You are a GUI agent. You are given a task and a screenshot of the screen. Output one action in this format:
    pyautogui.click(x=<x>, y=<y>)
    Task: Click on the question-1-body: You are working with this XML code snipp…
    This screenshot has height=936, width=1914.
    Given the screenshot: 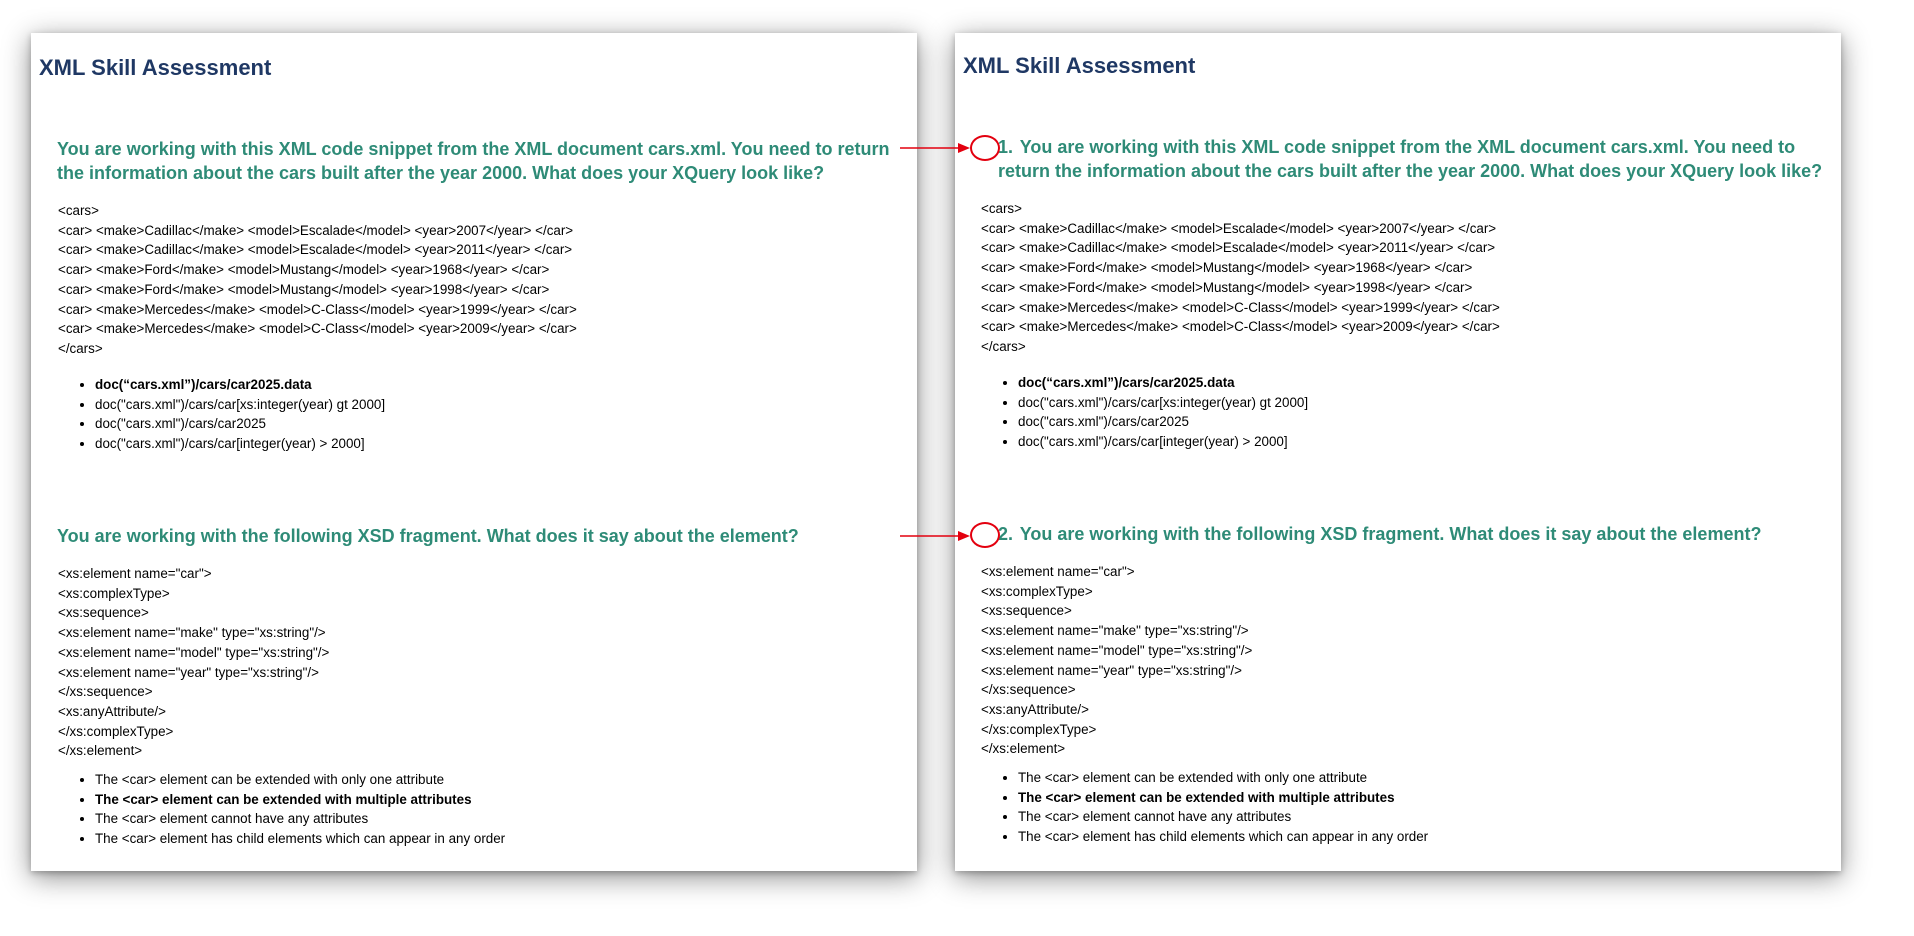 What is the action you would take?
    pyautogui.click(x=1410, y=159)
    